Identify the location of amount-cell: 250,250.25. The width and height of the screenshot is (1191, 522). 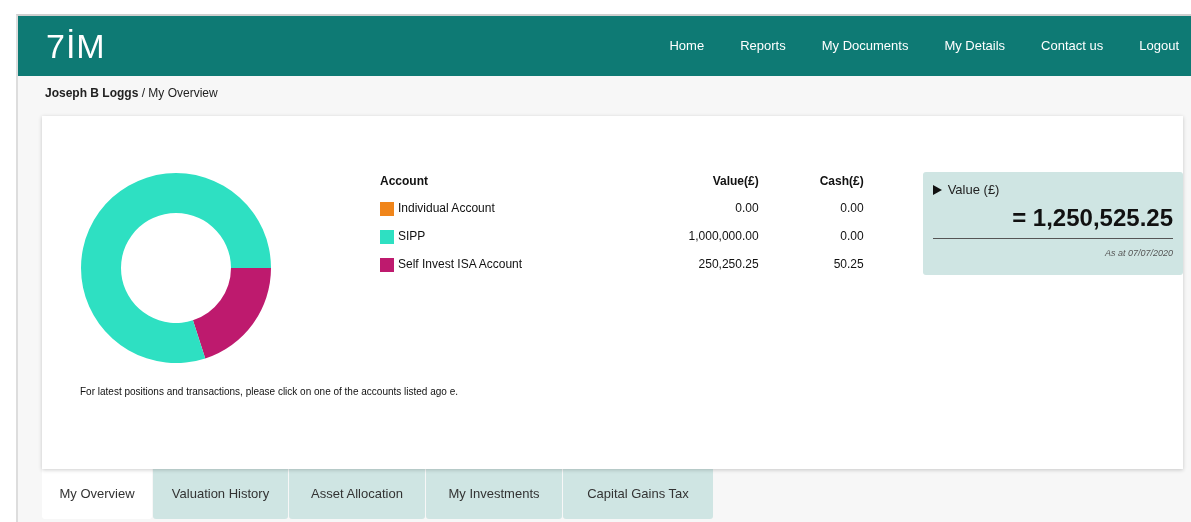
(728, 264).